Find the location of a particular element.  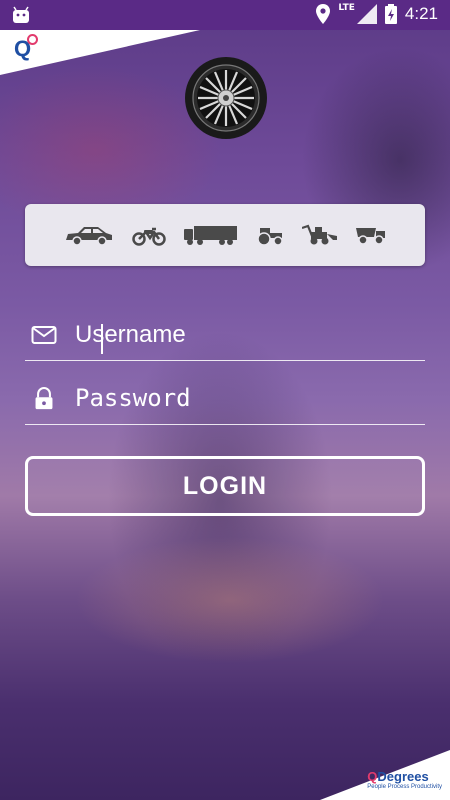

brand-tagline: People Process Productivity is located at coordinates (404, 787).